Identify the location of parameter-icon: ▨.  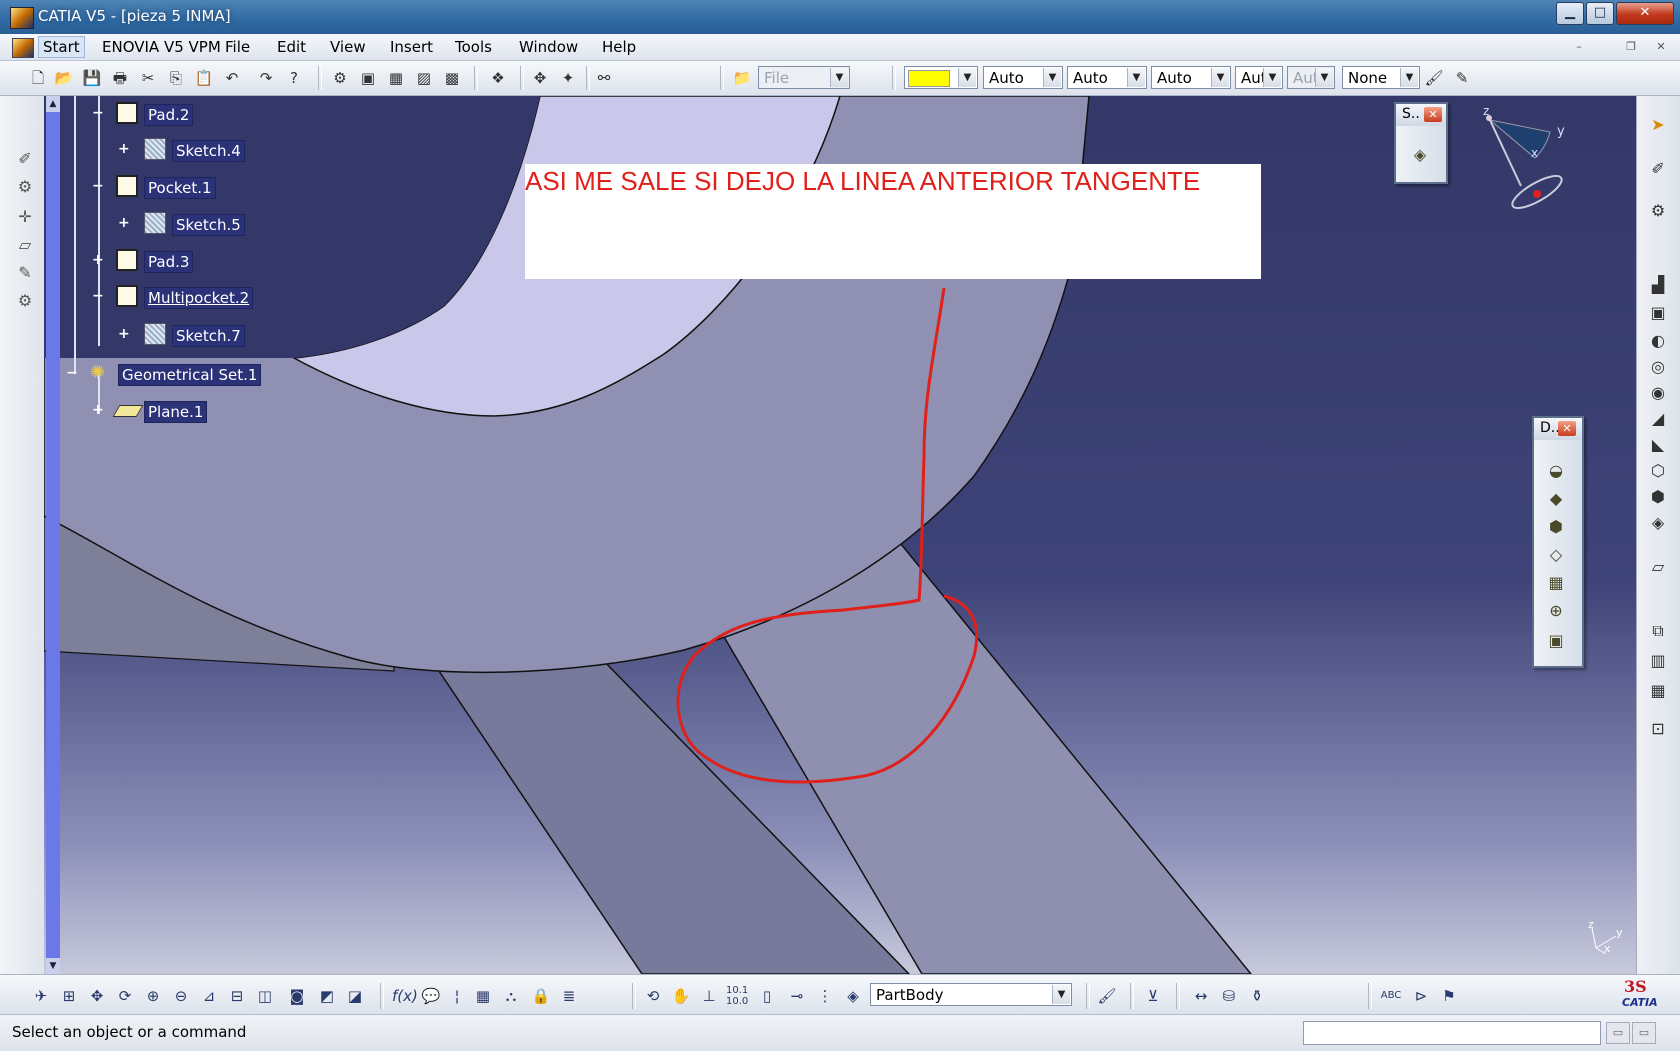
(424, 78).